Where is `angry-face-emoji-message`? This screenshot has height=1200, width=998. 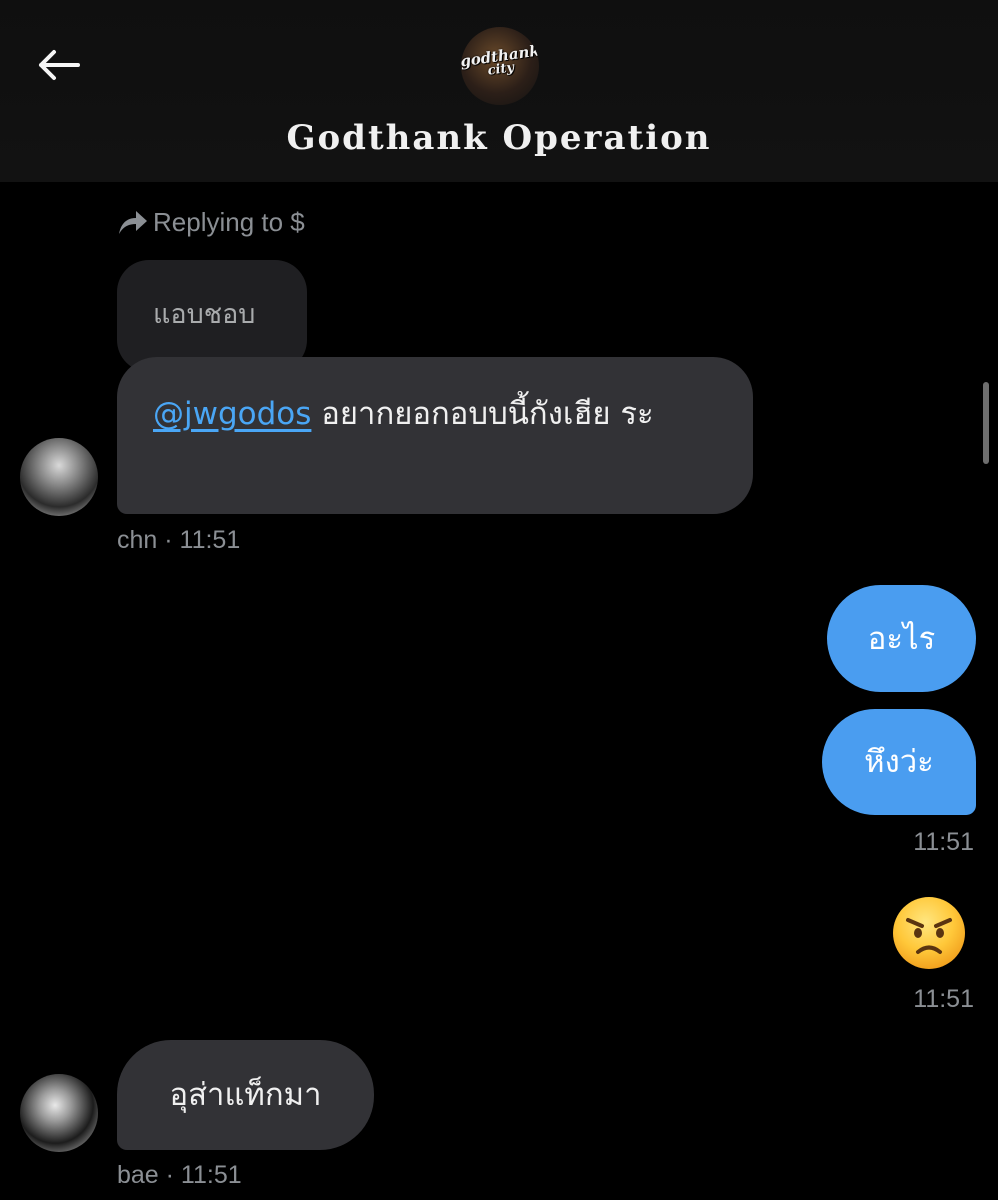
angry-face-emoji-message is located at coordinates (929, 933).